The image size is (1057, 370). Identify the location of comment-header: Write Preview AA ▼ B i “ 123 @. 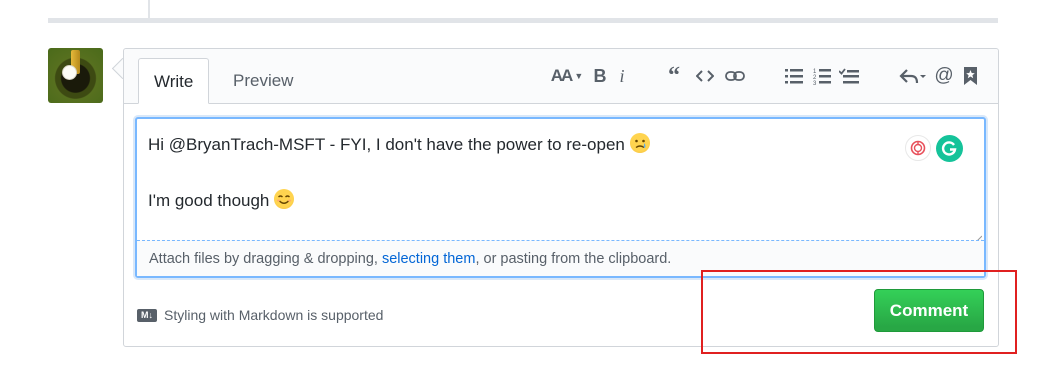
(561, 76).